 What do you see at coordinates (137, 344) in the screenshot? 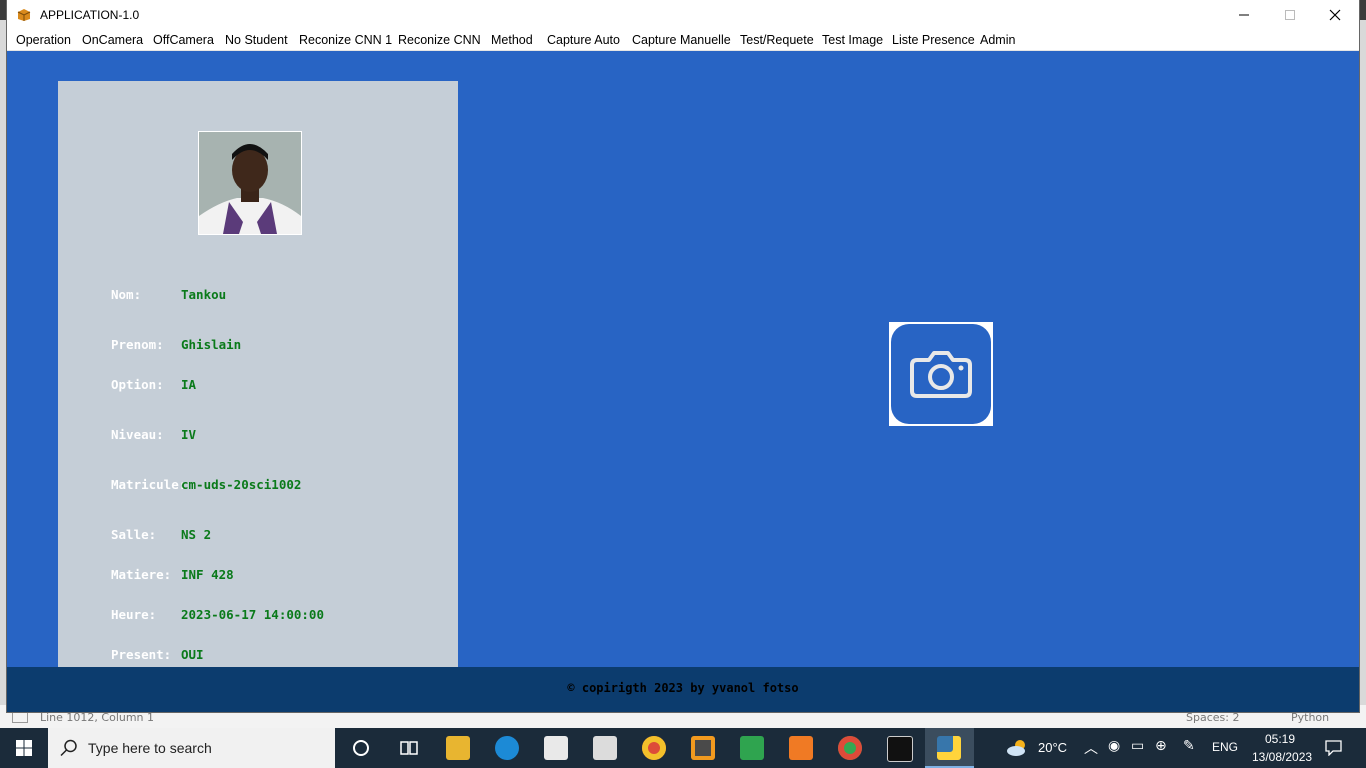
I see `label-prenom: Prenom:` at bounding box center [137, 344].